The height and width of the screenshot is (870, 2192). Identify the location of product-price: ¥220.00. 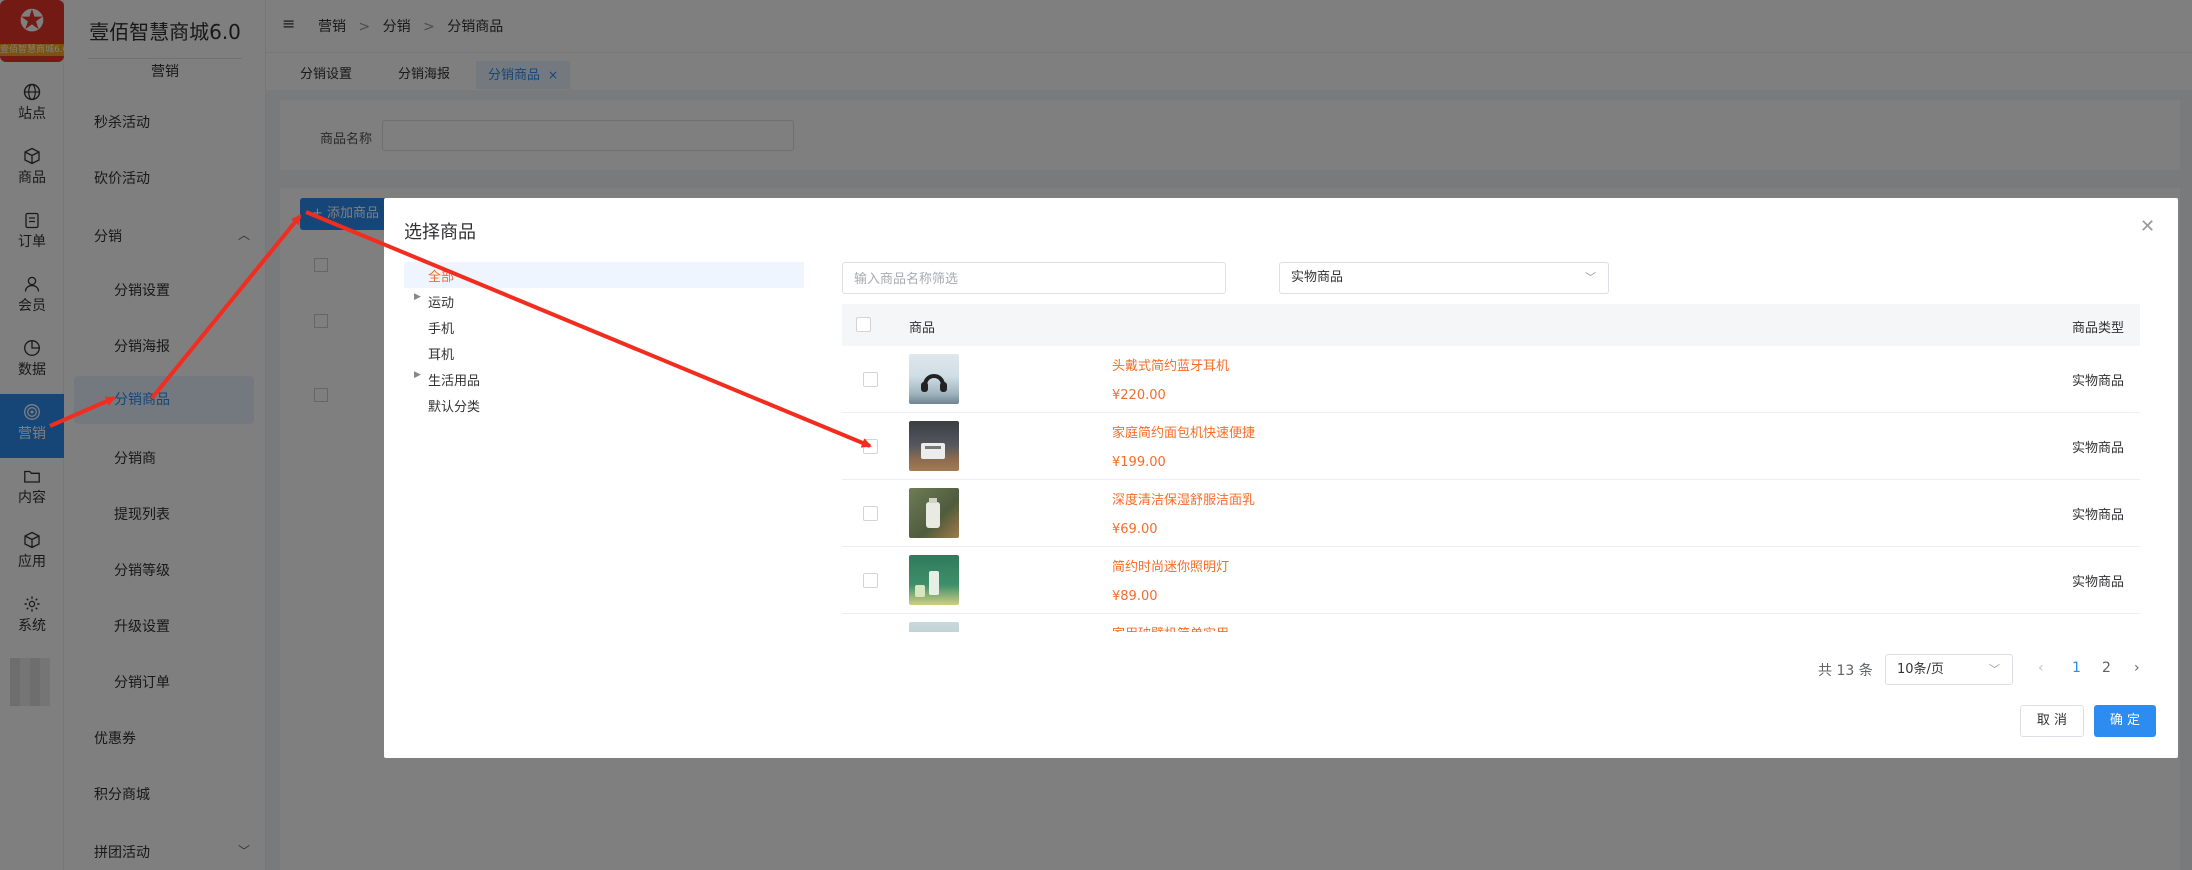
(1139, 395).